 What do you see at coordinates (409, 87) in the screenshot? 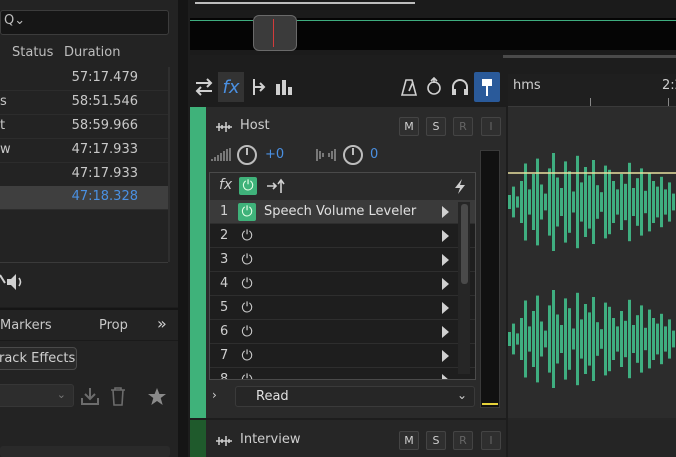
I see `metronome-icon` at bounding box center [409, 87].